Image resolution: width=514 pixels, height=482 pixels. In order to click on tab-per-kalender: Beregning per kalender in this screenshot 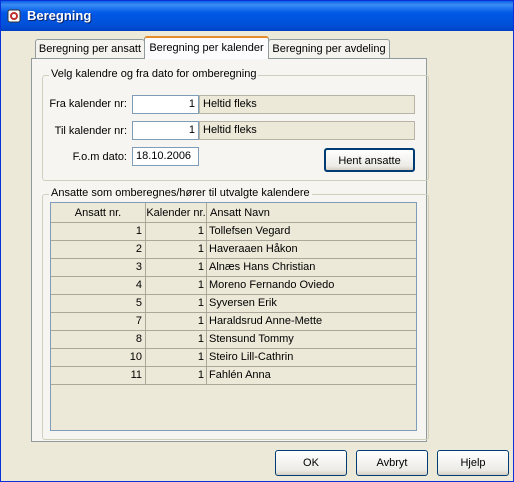, I will do `click(206, 47)`.